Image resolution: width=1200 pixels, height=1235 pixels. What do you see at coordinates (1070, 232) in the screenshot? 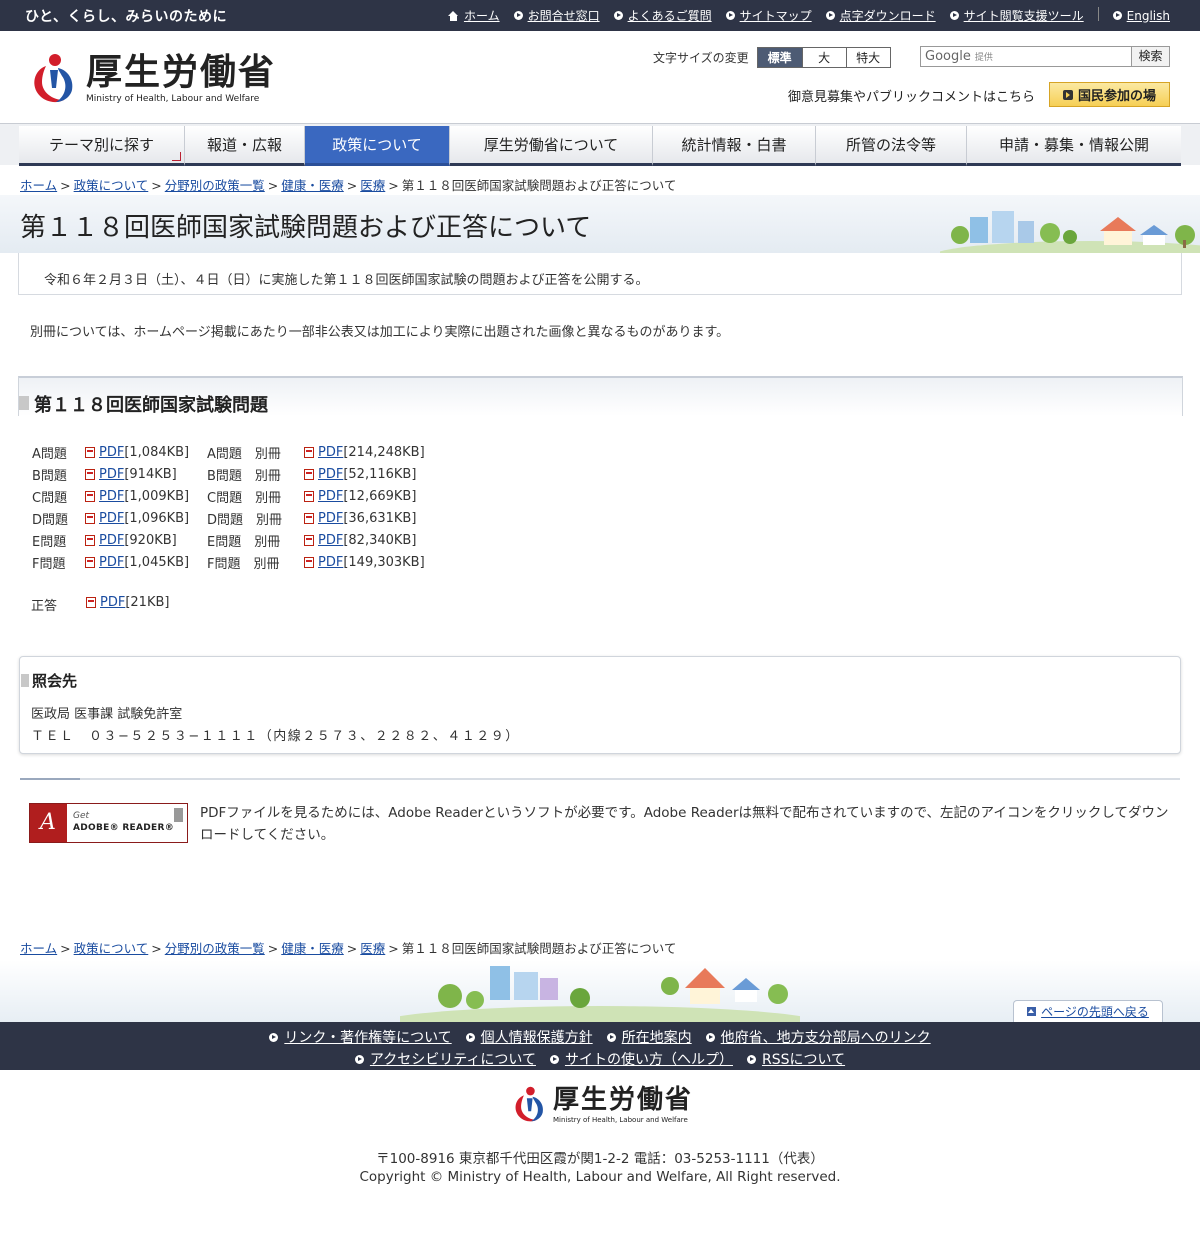
I see `town-illustration` at bounding box center [1070, 232].